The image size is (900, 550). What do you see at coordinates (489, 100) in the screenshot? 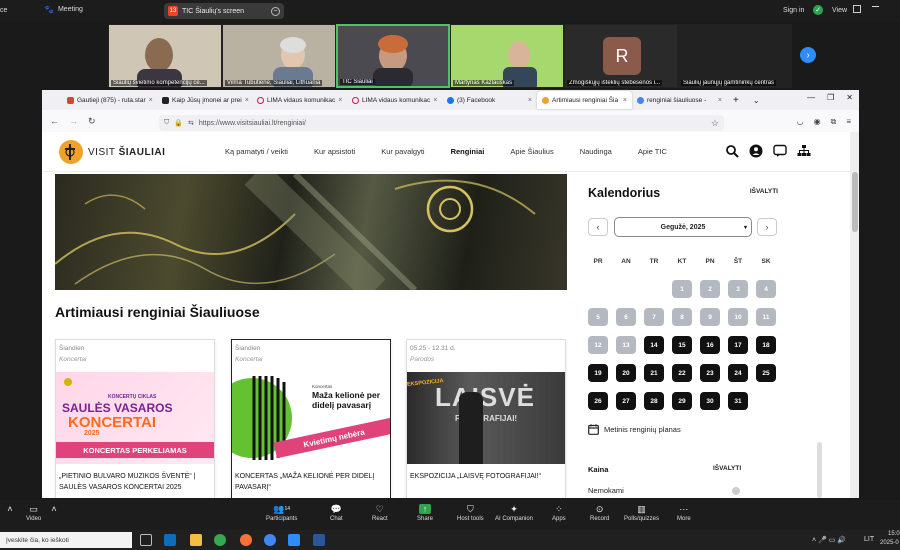
I see `browser-tab: (3) Facebook ×` at bounding box center [489, 100].